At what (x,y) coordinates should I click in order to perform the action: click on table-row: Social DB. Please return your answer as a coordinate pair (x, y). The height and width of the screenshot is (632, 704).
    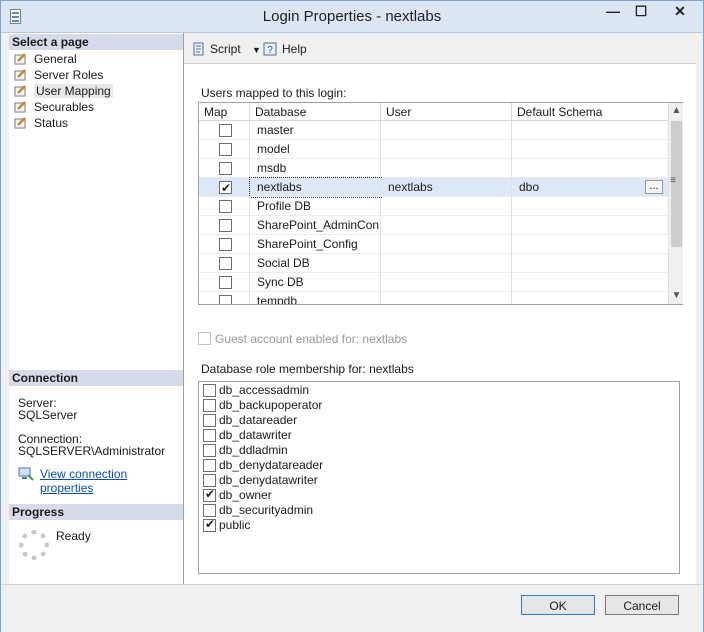
    Looking at the image, I should click on (434, 263).